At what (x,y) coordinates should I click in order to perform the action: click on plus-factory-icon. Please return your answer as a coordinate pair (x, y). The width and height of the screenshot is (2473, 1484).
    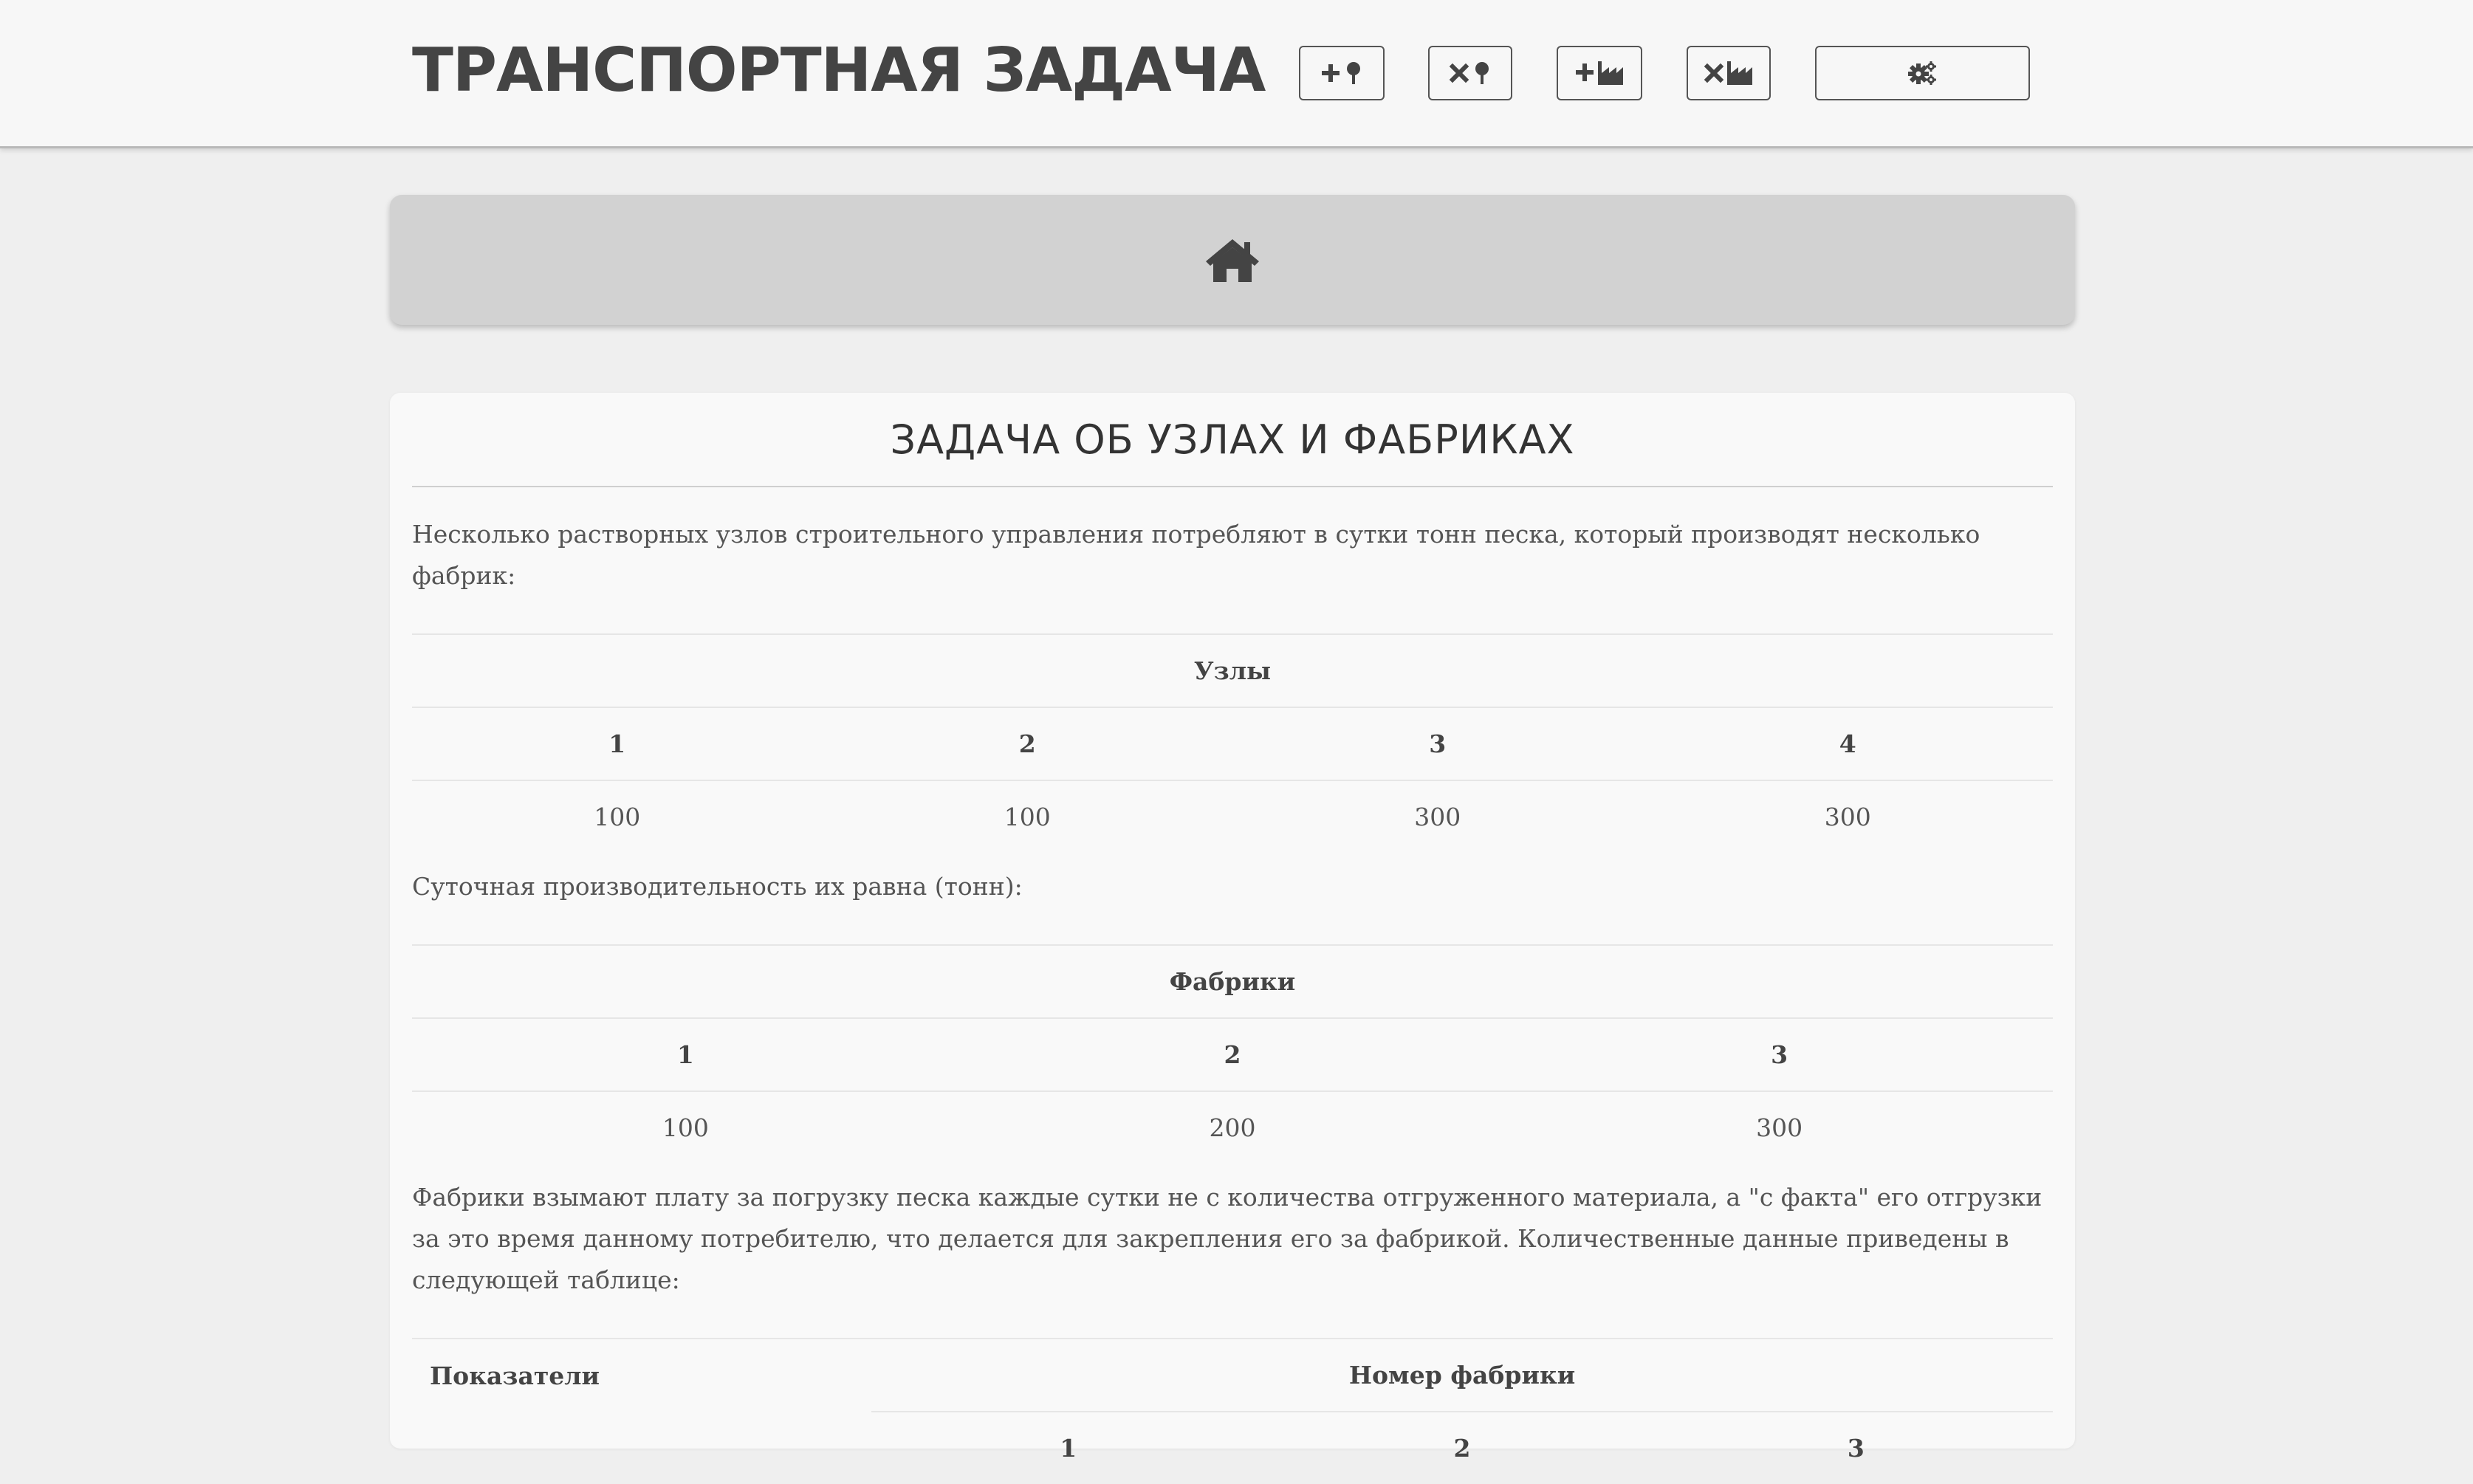
    Looking at the image, I should click on (1599, 73).